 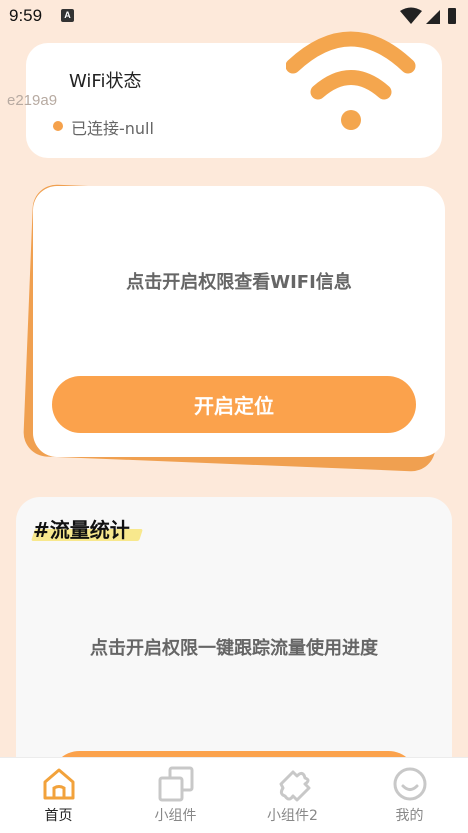 What do you see at coordinates (234, 648) in the screenshot?
I see `traffic-message: 点击开启权限一键跟踪流量使用进度` at bounding box center [234, 648].